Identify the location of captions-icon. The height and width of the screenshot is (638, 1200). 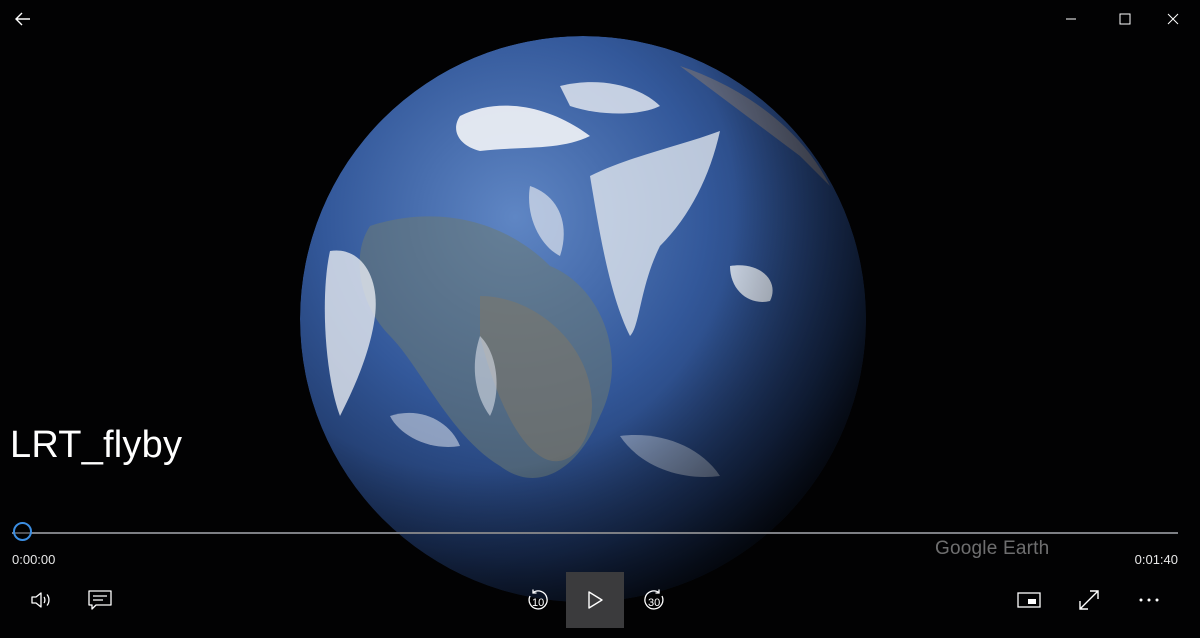
(100, 600).